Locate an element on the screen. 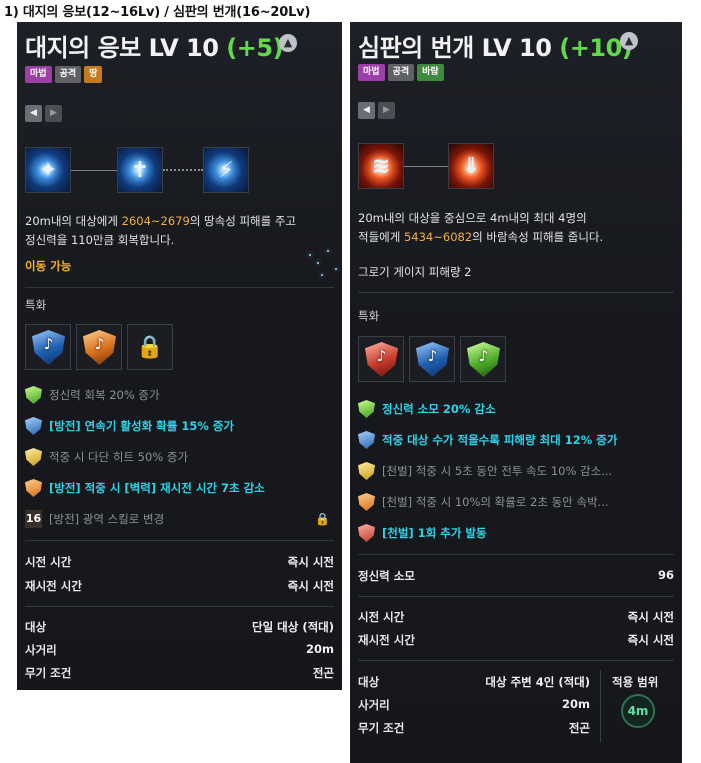 This screenshot has width=701, height=763. groggy-gauge: 그로기 게이지 피해량 2 is located at coordinates (415, 272).